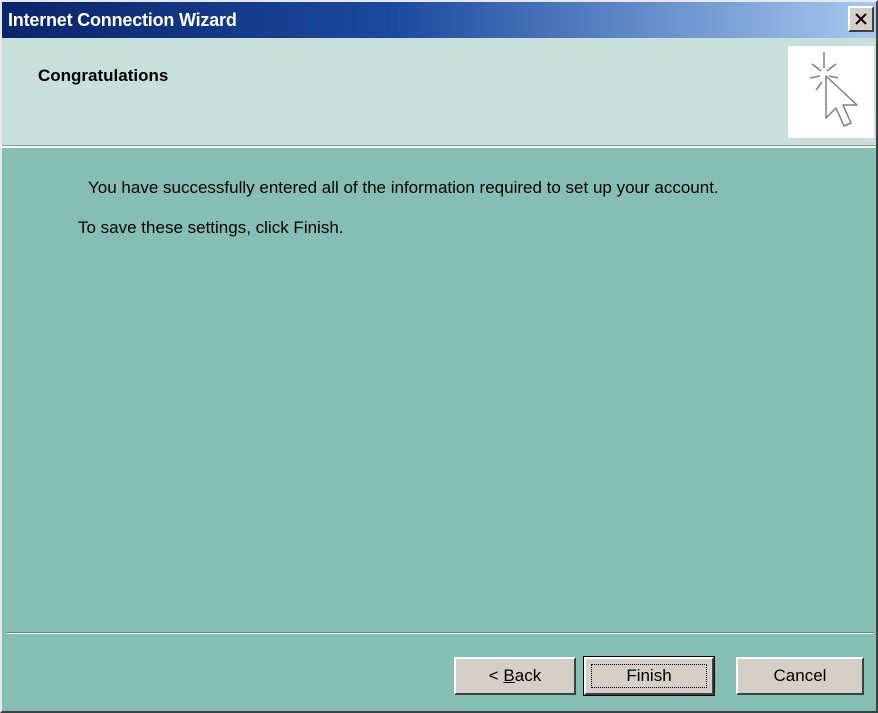  I want to click on cancel-button: Cancel, so click(800, 676).